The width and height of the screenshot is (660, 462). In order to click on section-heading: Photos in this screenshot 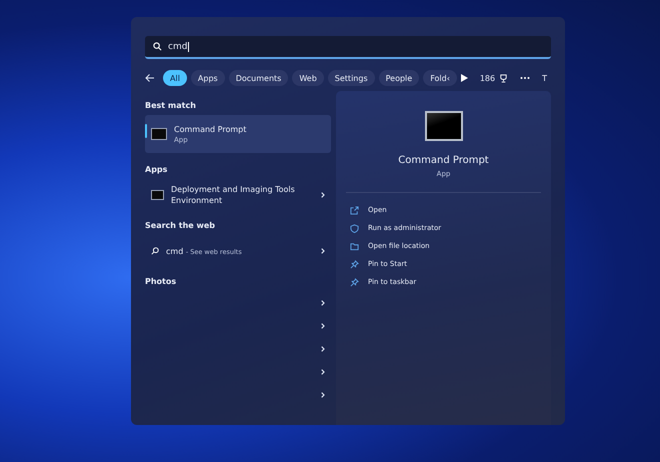, I will do `click(161, 282)`.